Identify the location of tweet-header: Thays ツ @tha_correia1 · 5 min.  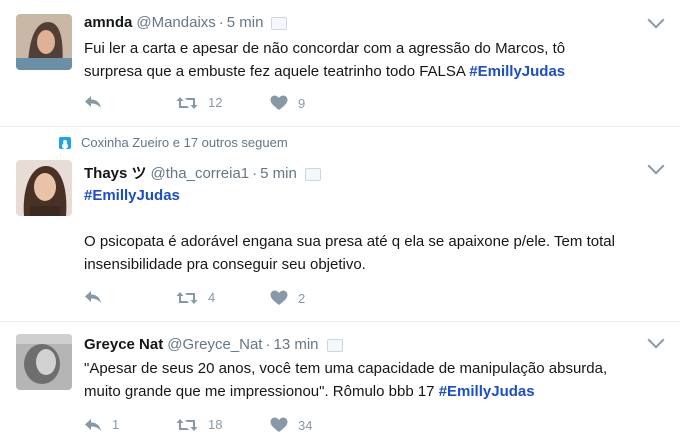
(202, 172).